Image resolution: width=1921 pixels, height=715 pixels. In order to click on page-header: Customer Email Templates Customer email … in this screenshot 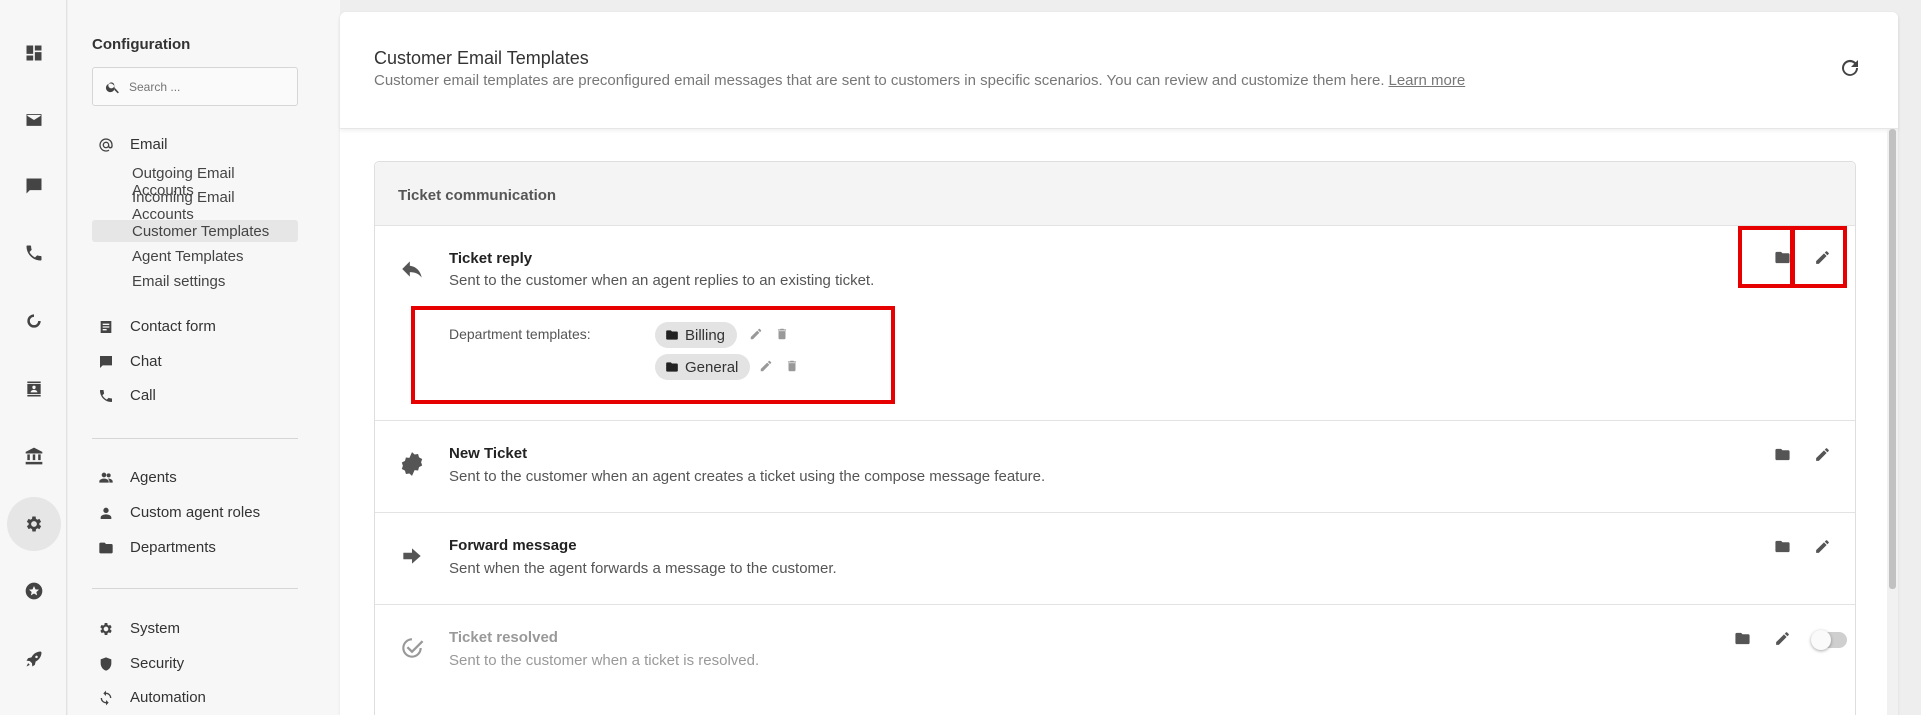, I will do `click(1119, 70)`.